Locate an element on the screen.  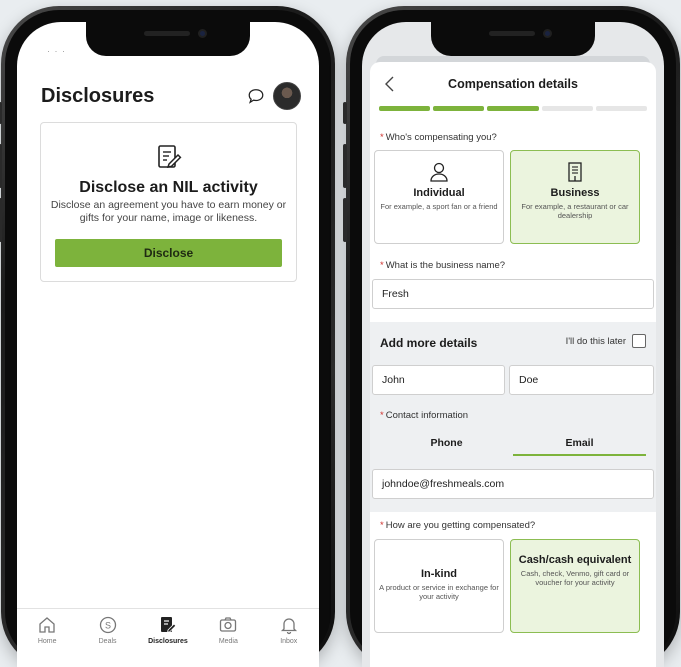
later-checkbox is located at coordinates (639, 341).